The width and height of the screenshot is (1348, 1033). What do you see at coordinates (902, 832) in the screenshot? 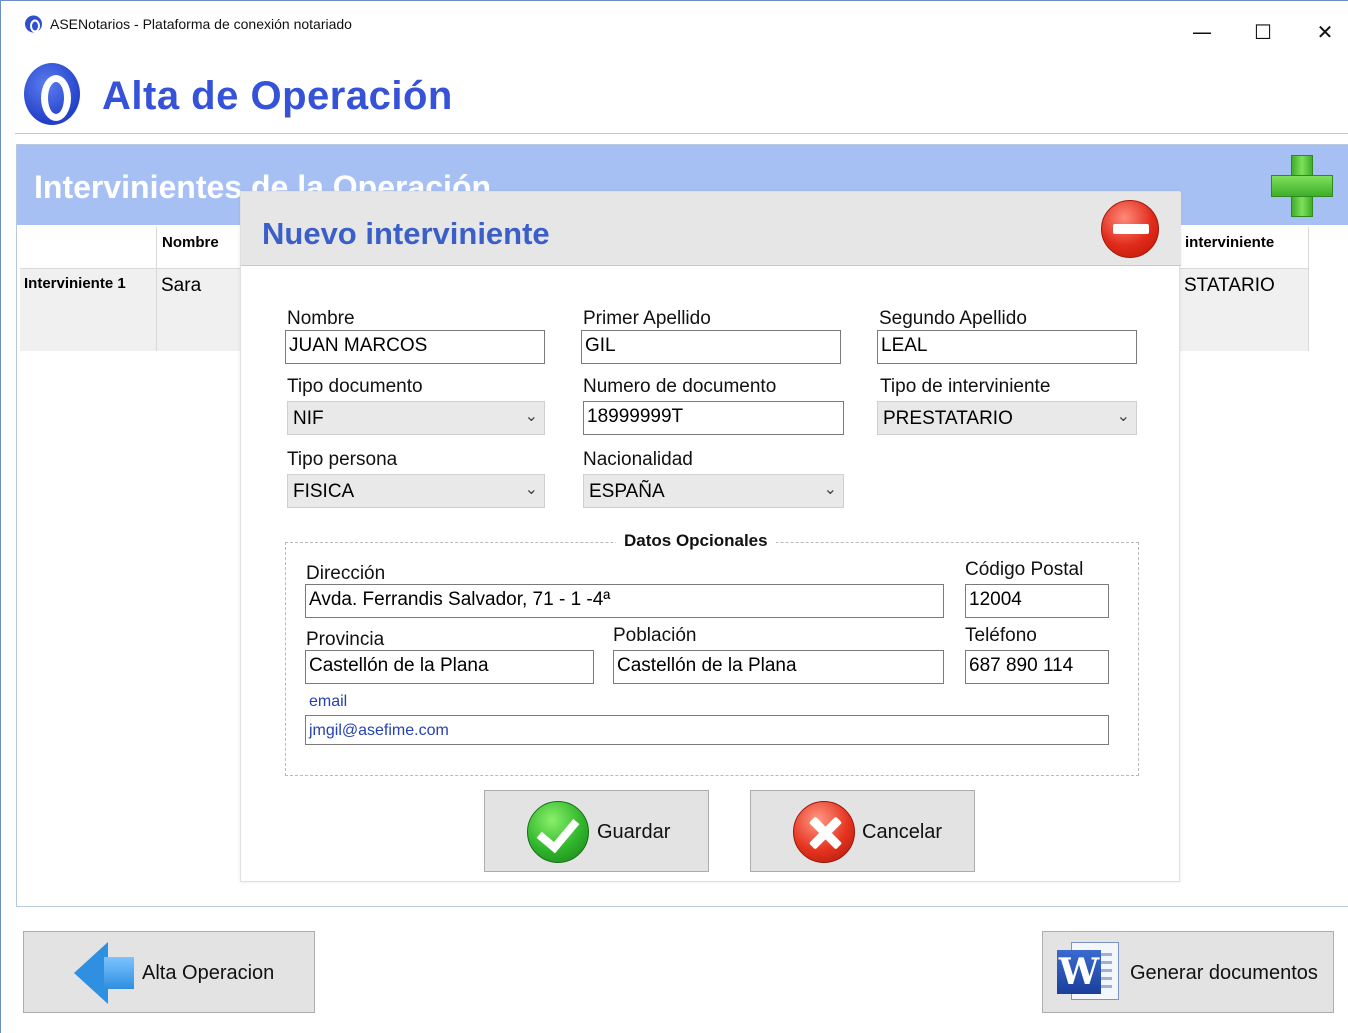
I see `cancelar-label: Cancelar` at bounding box center [902, 832].